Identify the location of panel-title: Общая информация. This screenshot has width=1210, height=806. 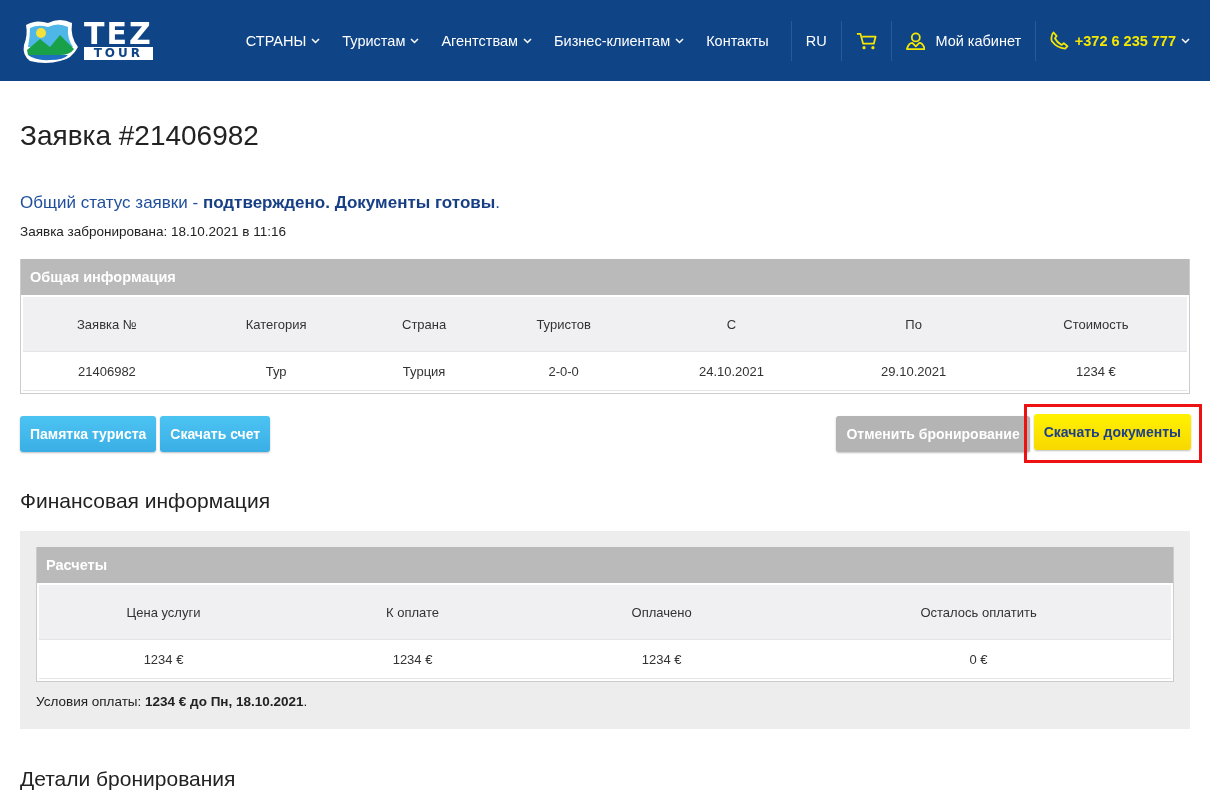
(605, 277).